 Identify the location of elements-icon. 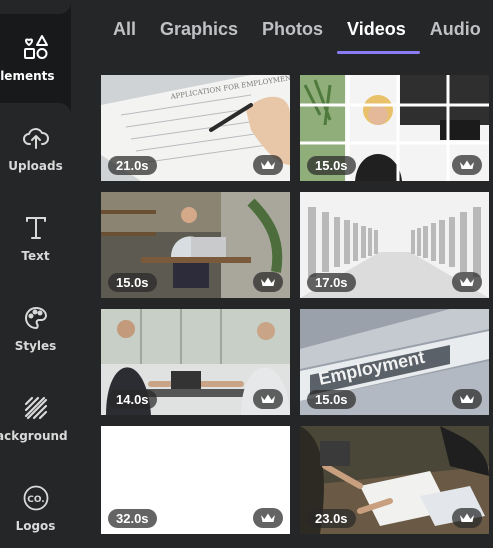
(36, 48).